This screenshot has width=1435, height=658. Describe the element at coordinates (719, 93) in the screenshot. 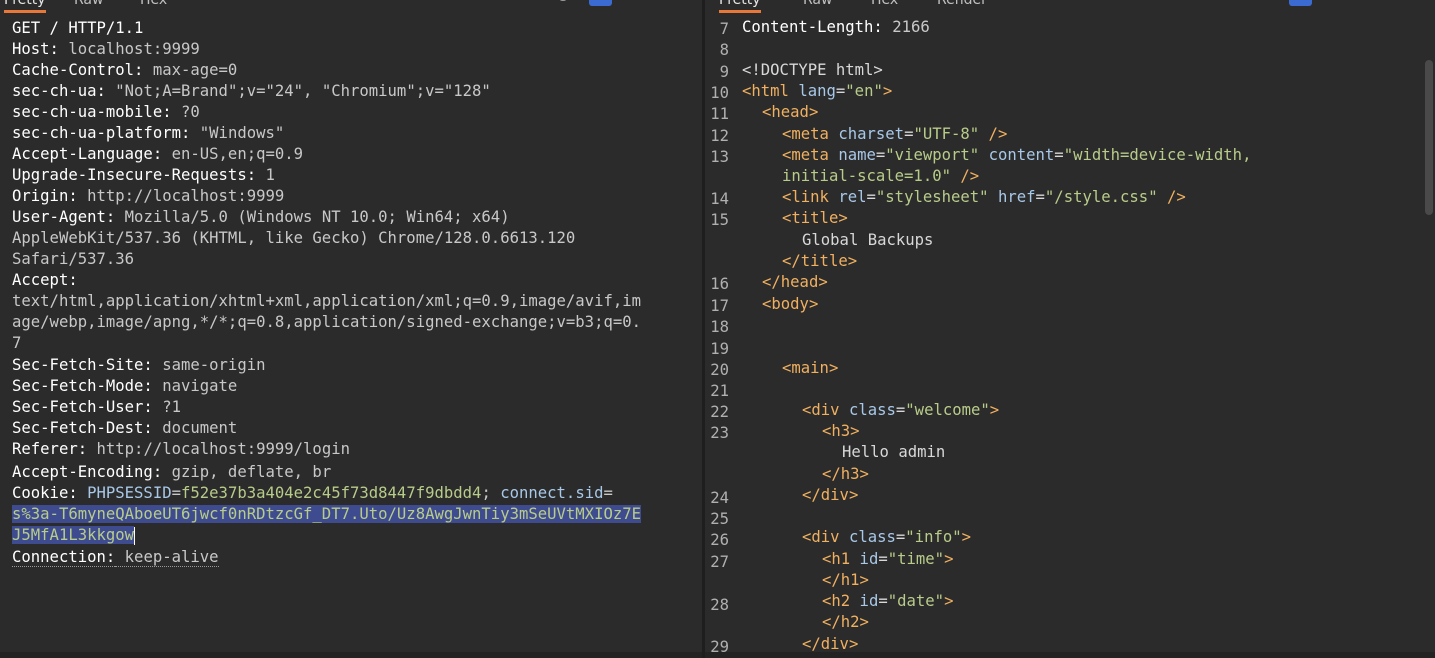

I see `line-number: 10` at that location.